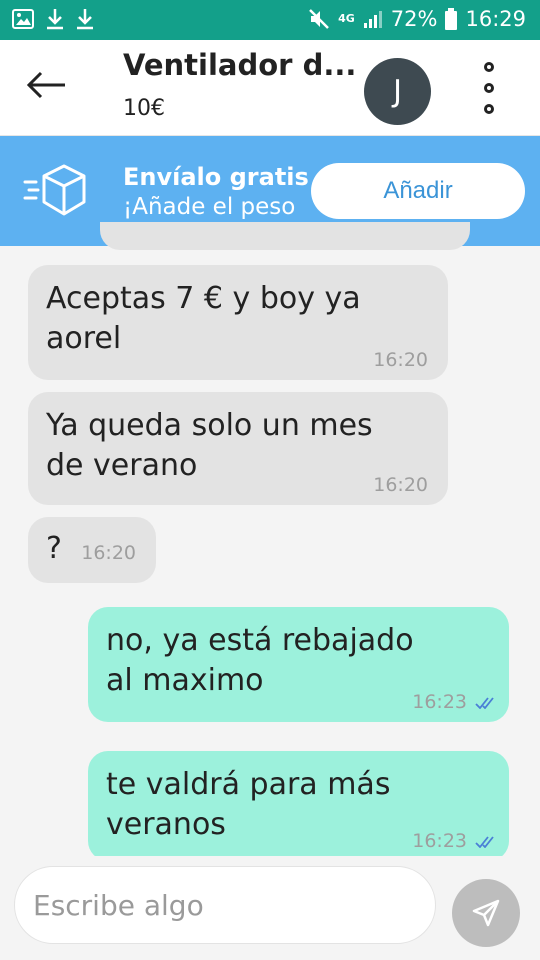 Image resolution: width=540 pixels, height=960 pixels. I want to click on message-text-line: no, ya está rebajado, so click(260, 640).